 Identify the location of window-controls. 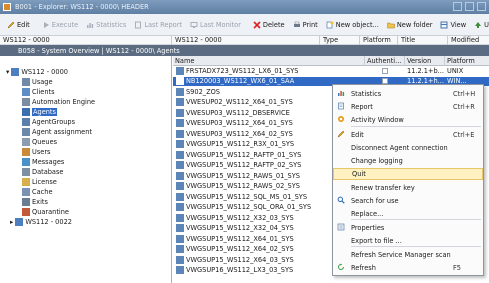
(469, 6).